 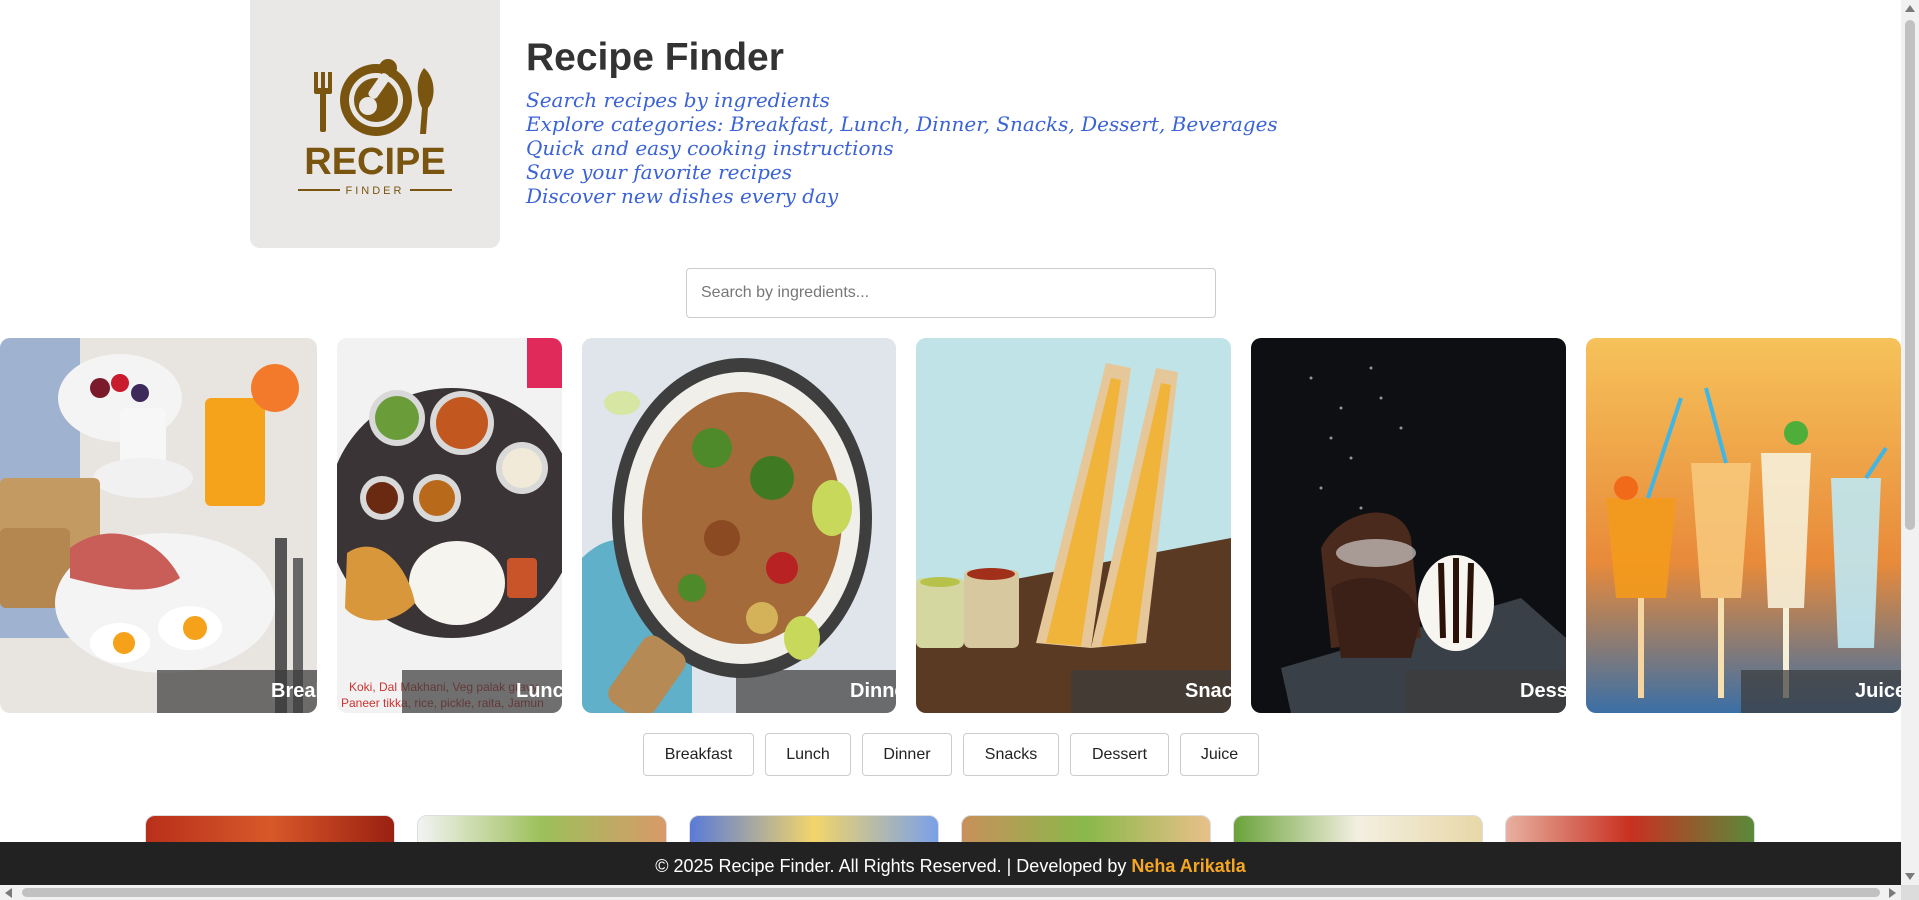 I want to click on category-card-label: Breakfast, so click(x=237, y=691).